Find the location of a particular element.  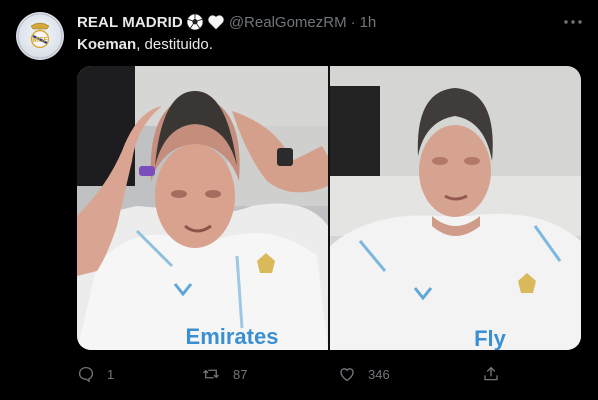

more-dots-icon is located at coordinates (573, 22).